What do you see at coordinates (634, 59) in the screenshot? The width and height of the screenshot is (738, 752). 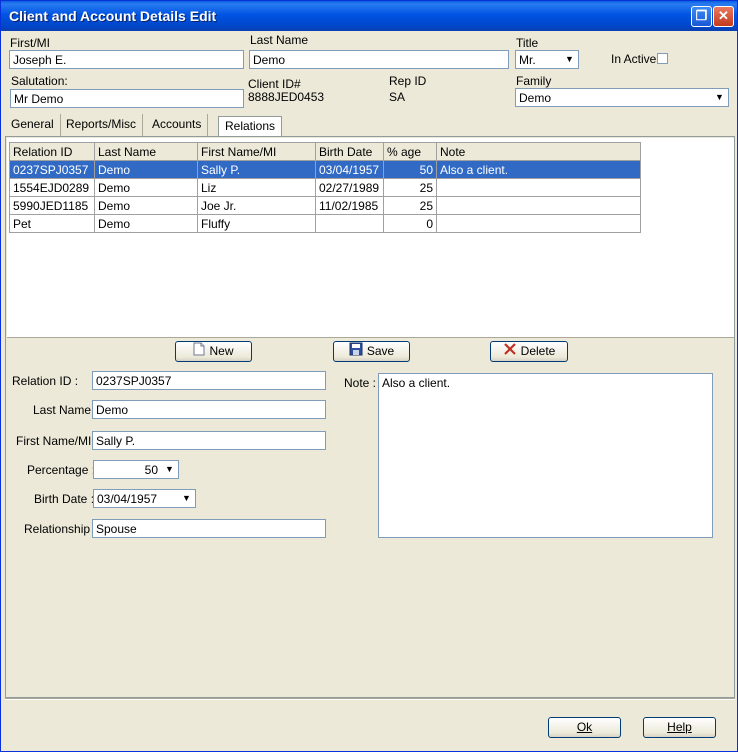 I see `inactive-label: In Active` at bounding box center [634, 59].